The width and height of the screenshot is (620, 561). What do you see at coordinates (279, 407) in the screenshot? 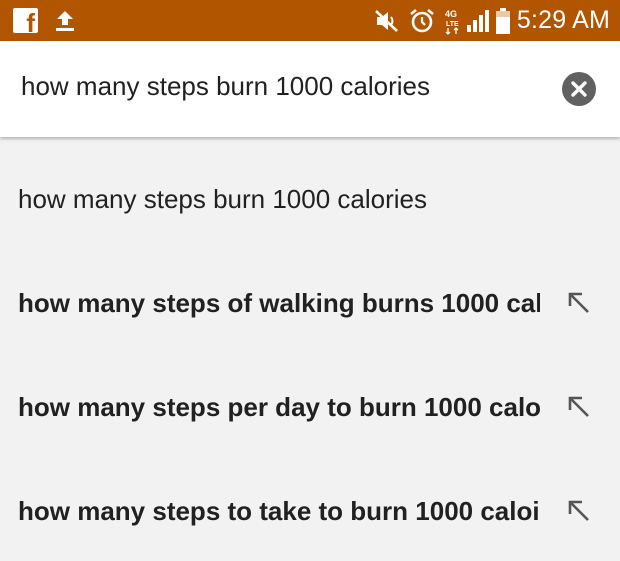
I see `suggestion-text: how many steps per day to burn 1000 calo` at bounding box center [279, 407].